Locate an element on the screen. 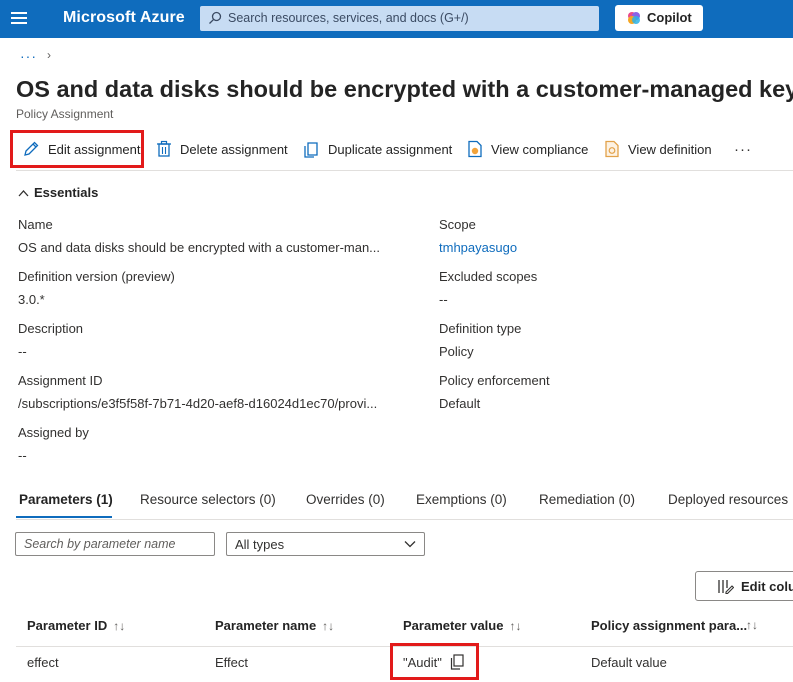  excluded-scopes-label: Excluded scopes is located at coordinates (488, 276).